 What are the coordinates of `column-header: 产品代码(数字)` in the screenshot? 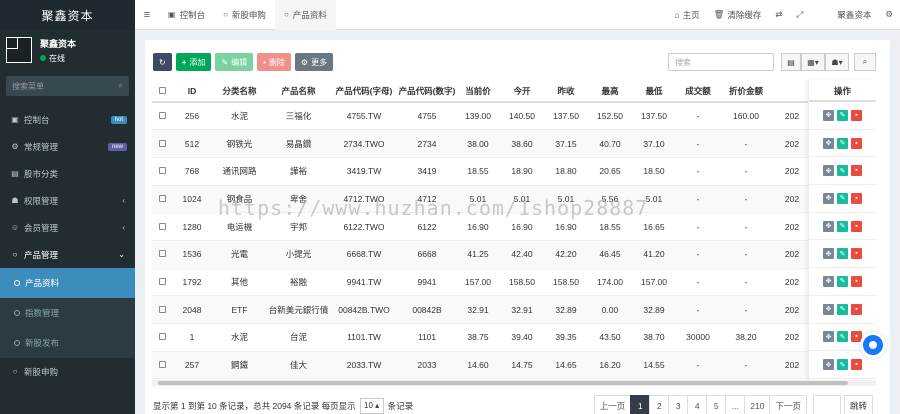 It's located at (427, 91).